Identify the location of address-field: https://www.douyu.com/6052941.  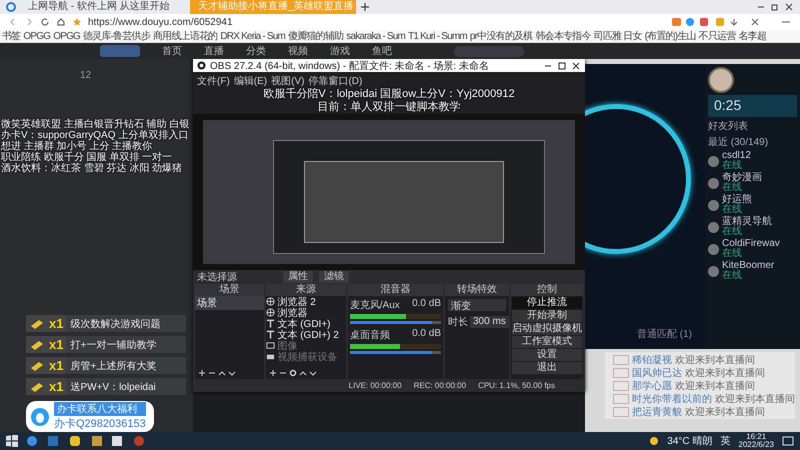
(160, 22).